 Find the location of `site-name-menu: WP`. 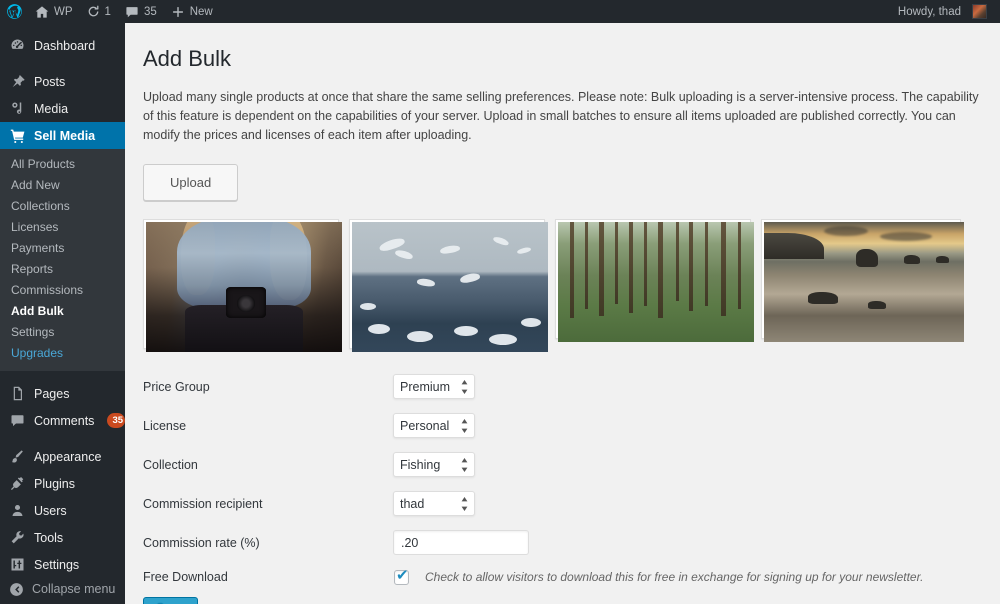

site-name-menu: WP is located at coordinates (54, 11).